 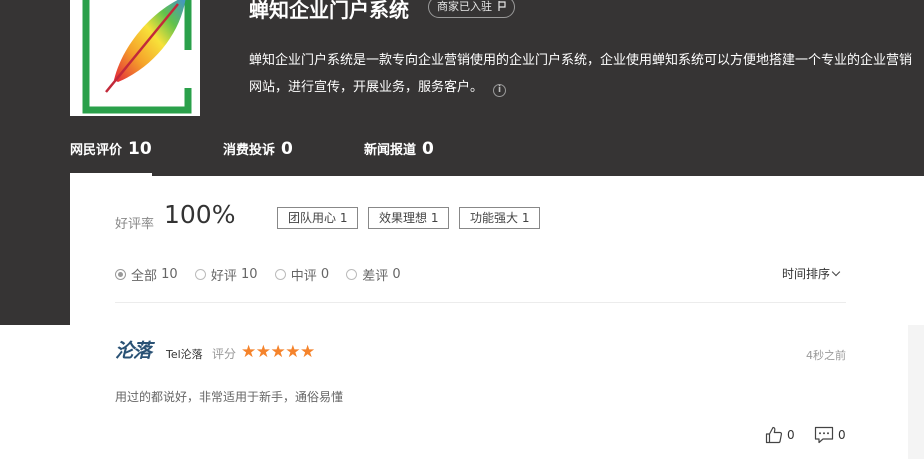 What do you see at coordinates (133, 349) in the screenshot?
I see `avatar: 沦落` at bounding box center [133, 349].